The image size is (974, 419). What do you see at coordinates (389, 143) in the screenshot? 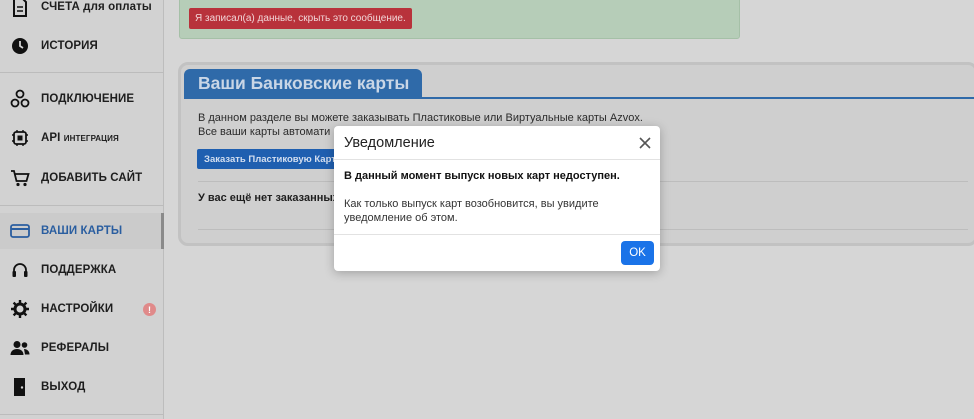
I see `modal-title: Уведомление` at bounding box center [389, 143].